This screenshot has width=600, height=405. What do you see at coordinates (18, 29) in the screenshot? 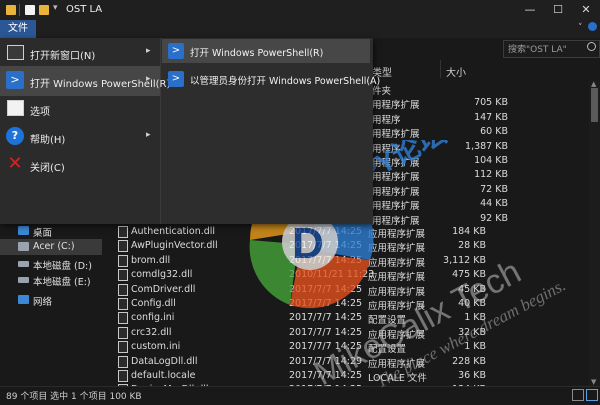
I see `file-tab: 文件` at bounding box center [18, 29].